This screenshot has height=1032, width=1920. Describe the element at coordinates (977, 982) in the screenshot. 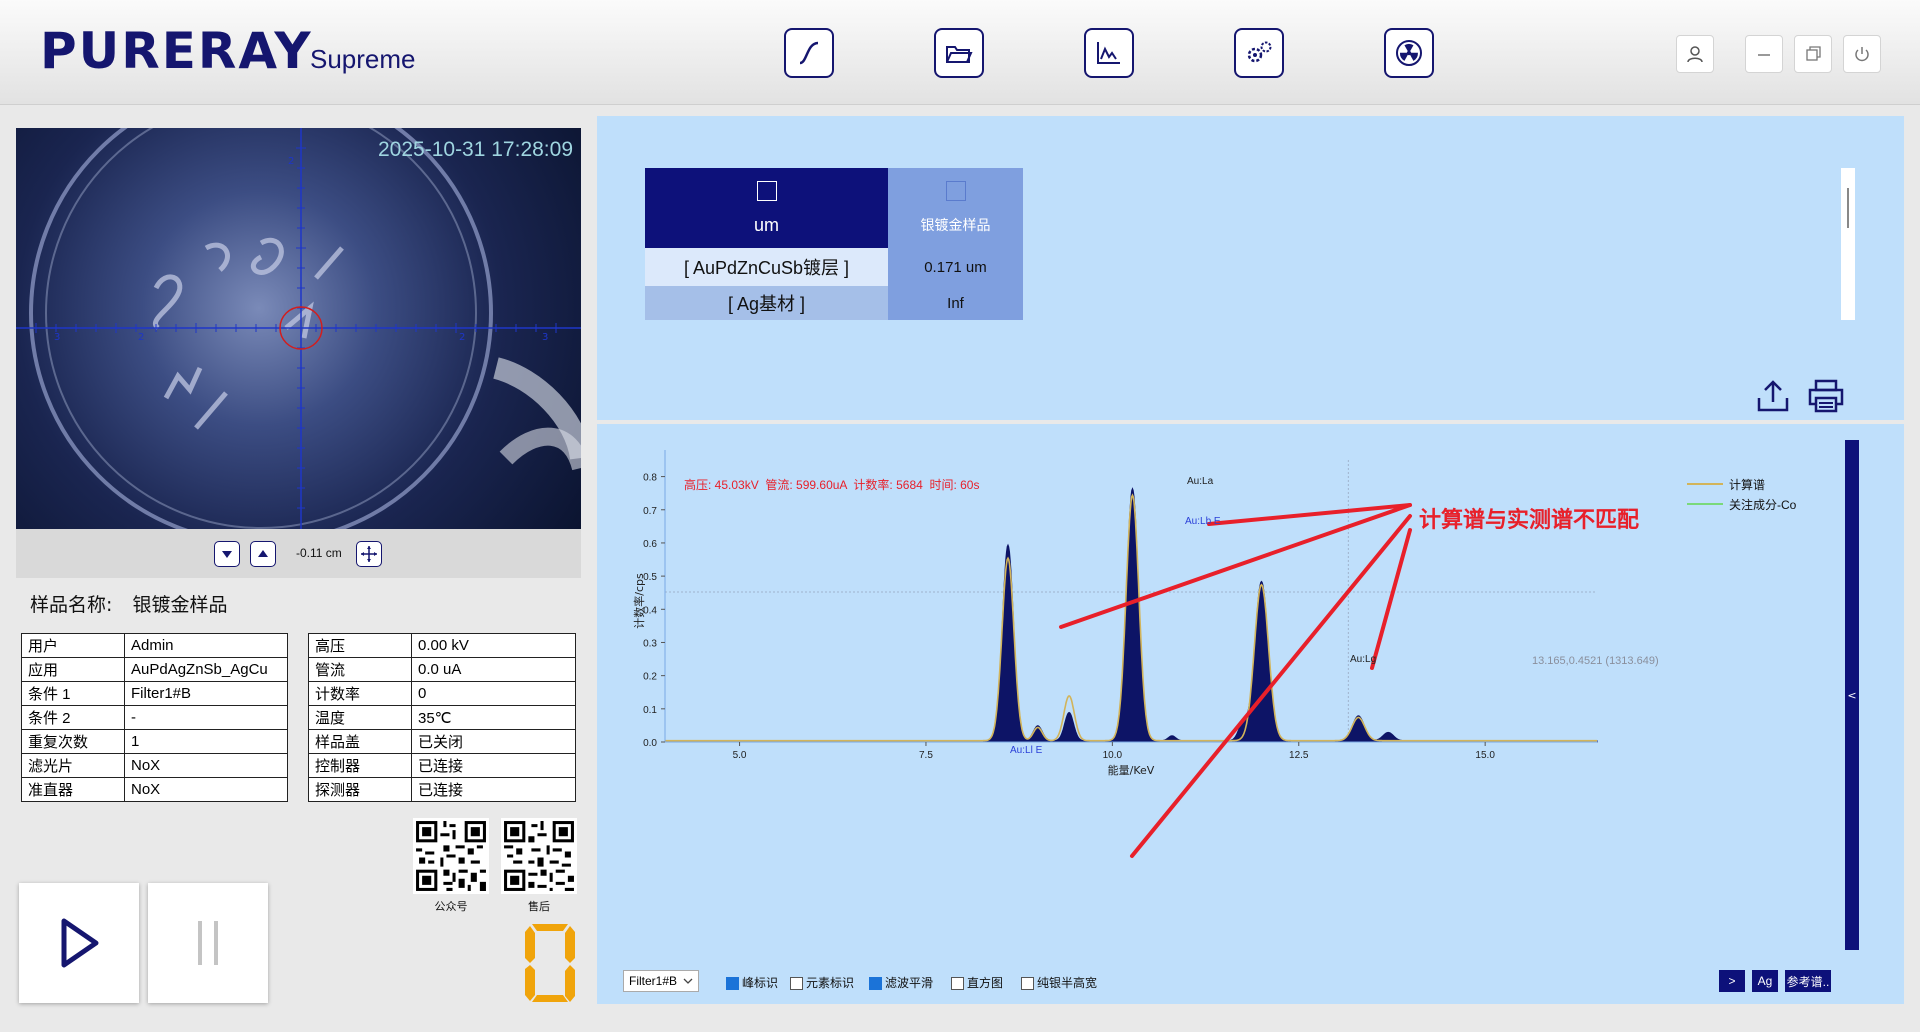

I see `option-histogram: 直方图` at that location.